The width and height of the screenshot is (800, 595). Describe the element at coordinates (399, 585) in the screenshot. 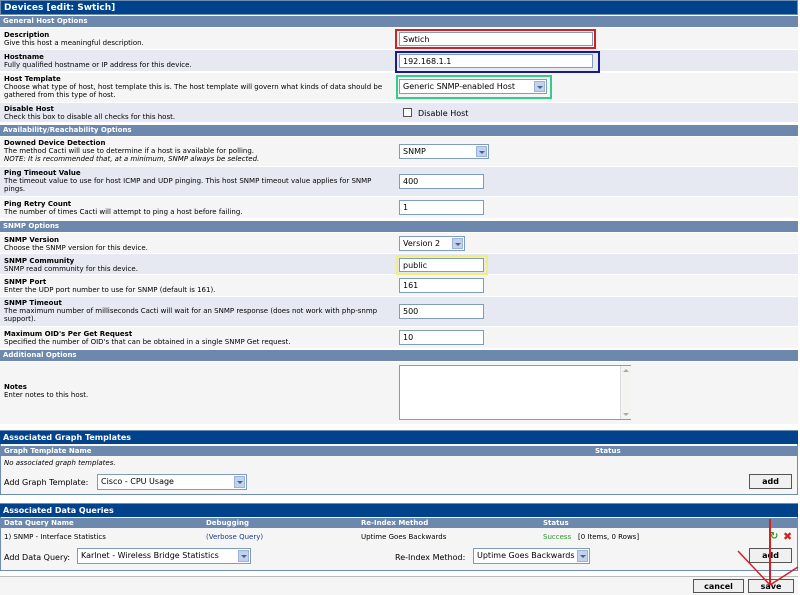

I see `footer-bar` at that location.